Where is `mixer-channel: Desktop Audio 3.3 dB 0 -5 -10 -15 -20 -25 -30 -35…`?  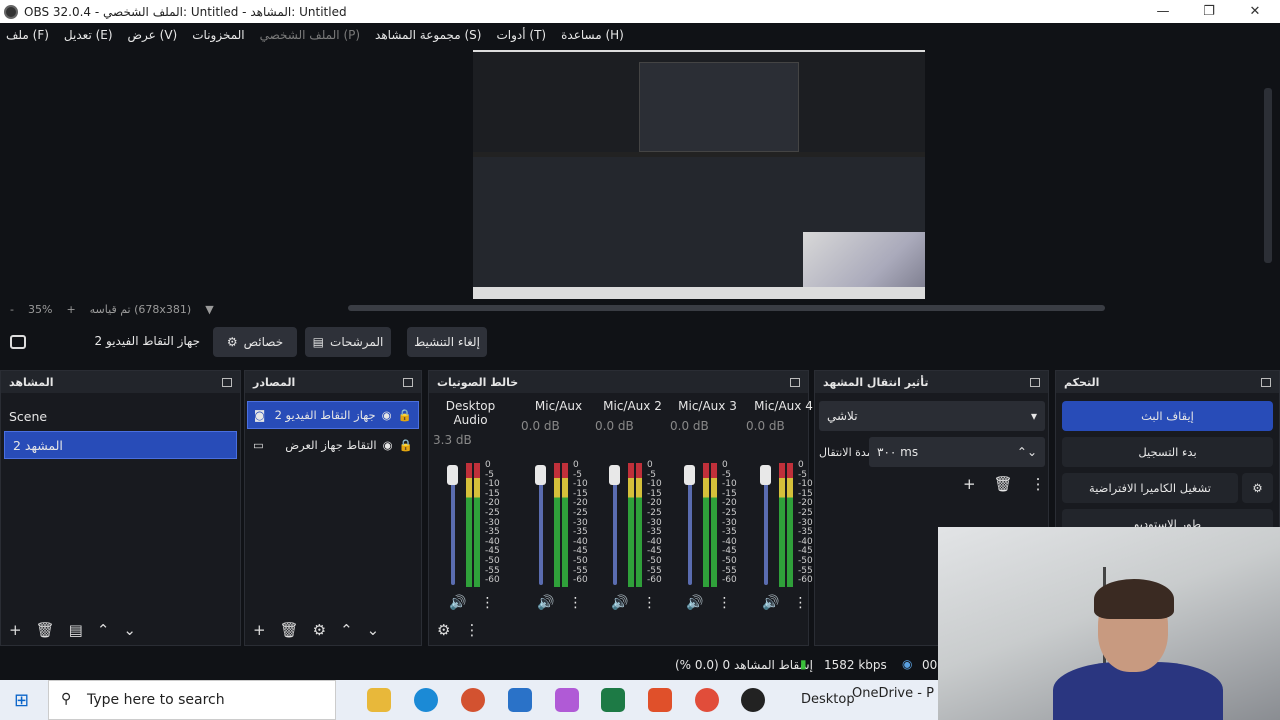 mixer-channel: Desktop Audio 3.3 dB 0 -5 -10 -15 -20 -25 -30 -35… is located at coordinates (470, 505).